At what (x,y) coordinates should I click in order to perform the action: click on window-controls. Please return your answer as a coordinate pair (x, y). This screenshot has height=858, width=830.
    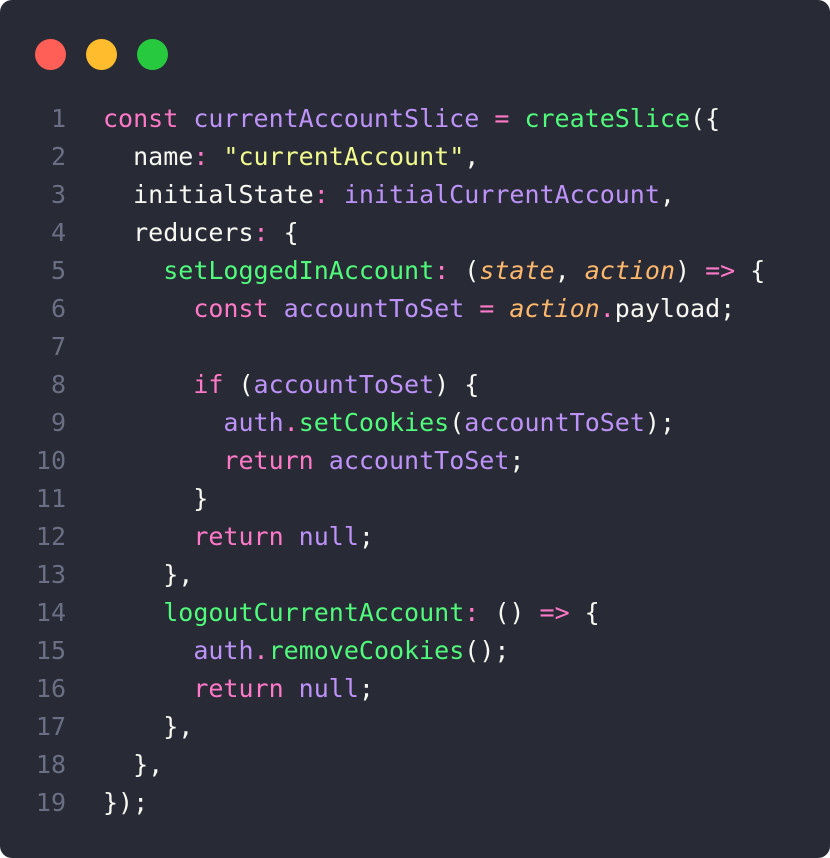
    Looking at the image, I should click on (101, 54).